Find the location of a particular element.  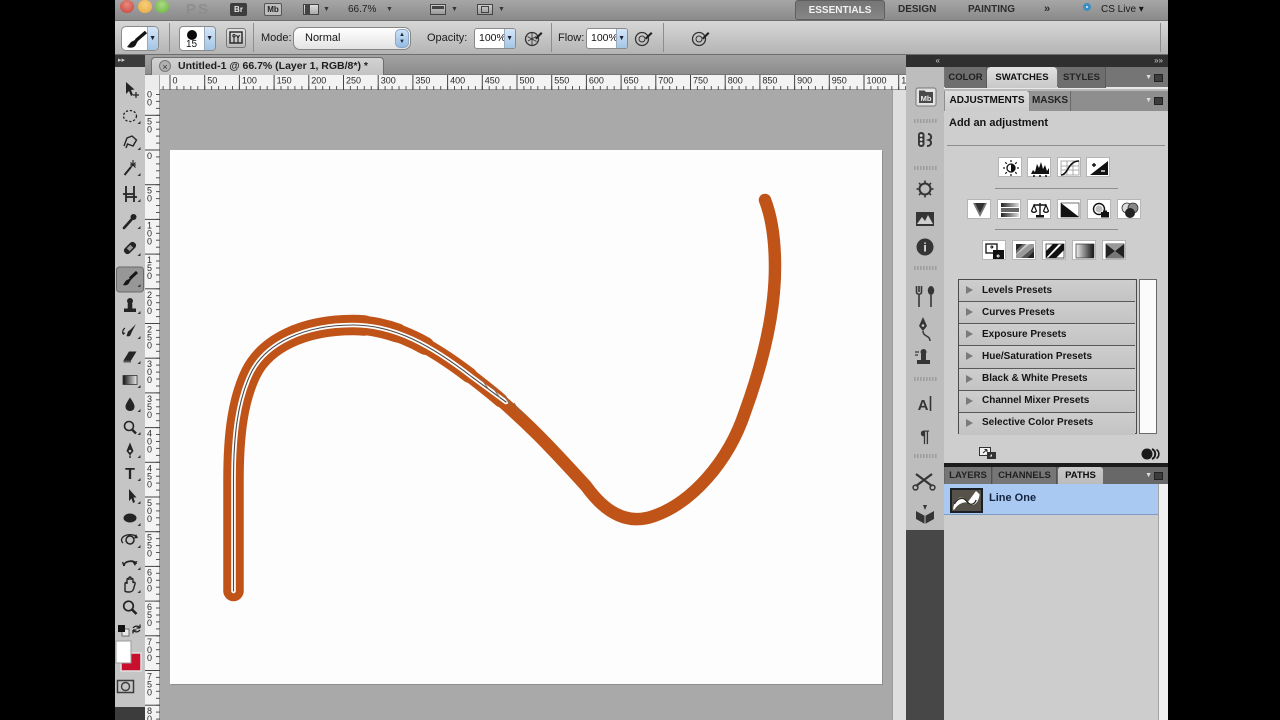

svg-text: 900 is located at coordinates (804, 81).